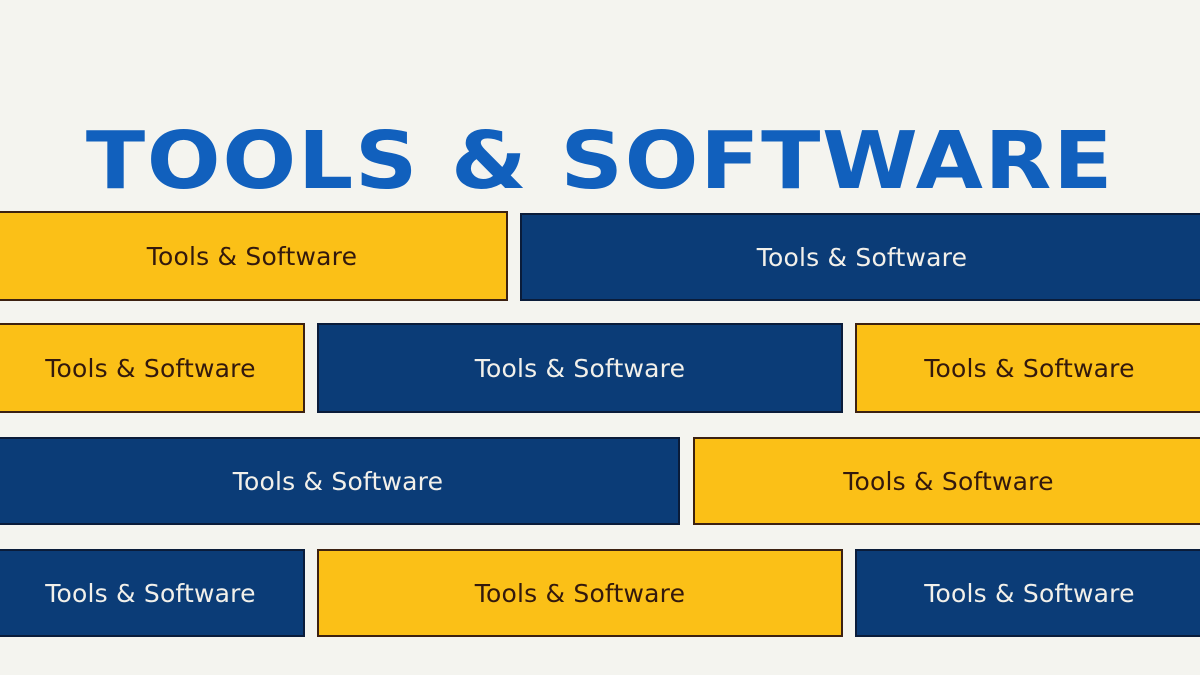  I want to click on tool-bar-3-1: Tools & Software, so click(340, 481).